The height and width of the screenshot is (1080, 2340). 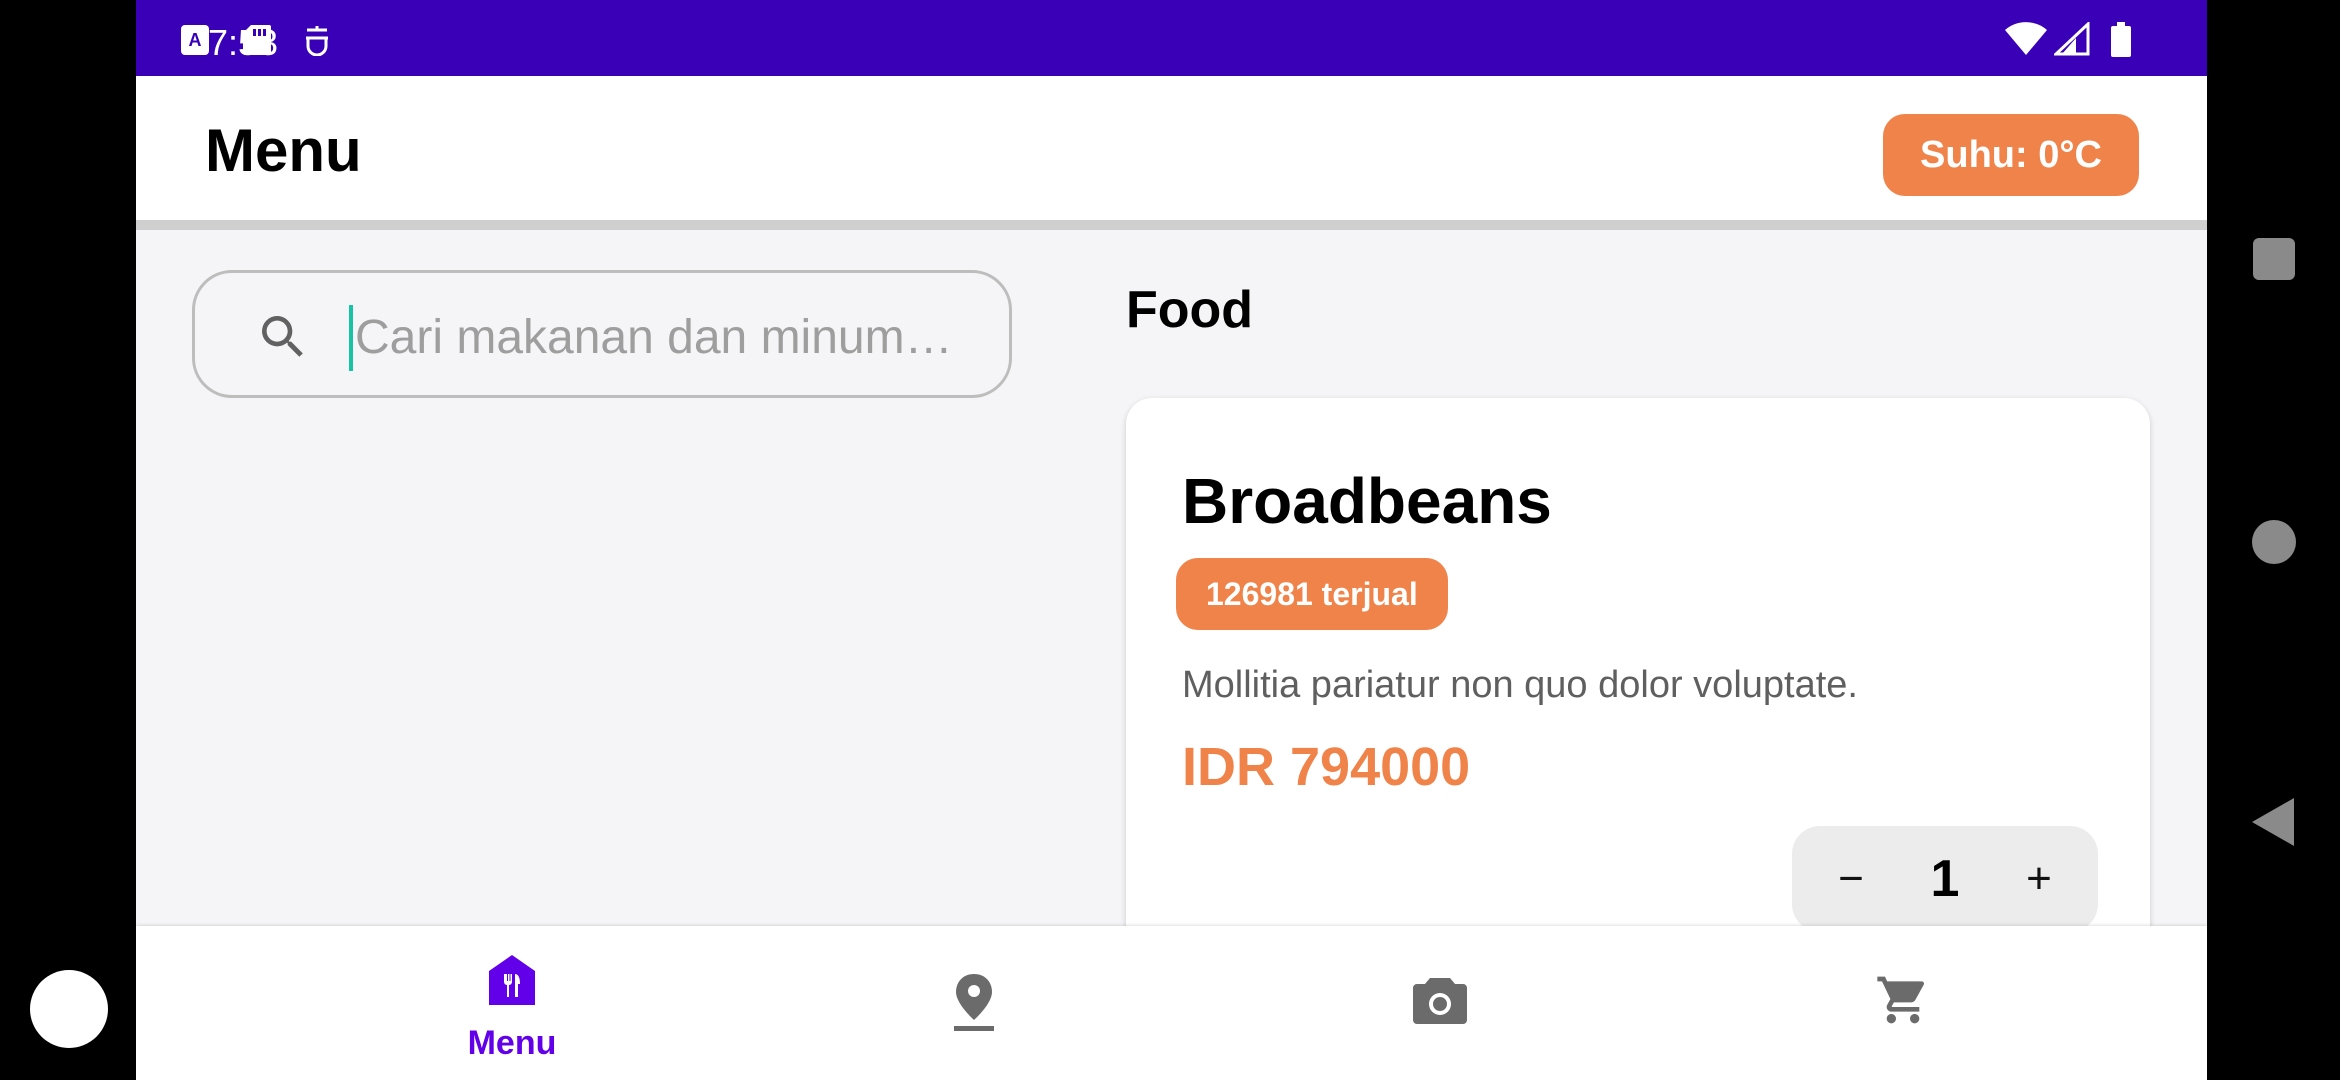 I want to click on section-title-food: Food, so click(x=1190, y=310).